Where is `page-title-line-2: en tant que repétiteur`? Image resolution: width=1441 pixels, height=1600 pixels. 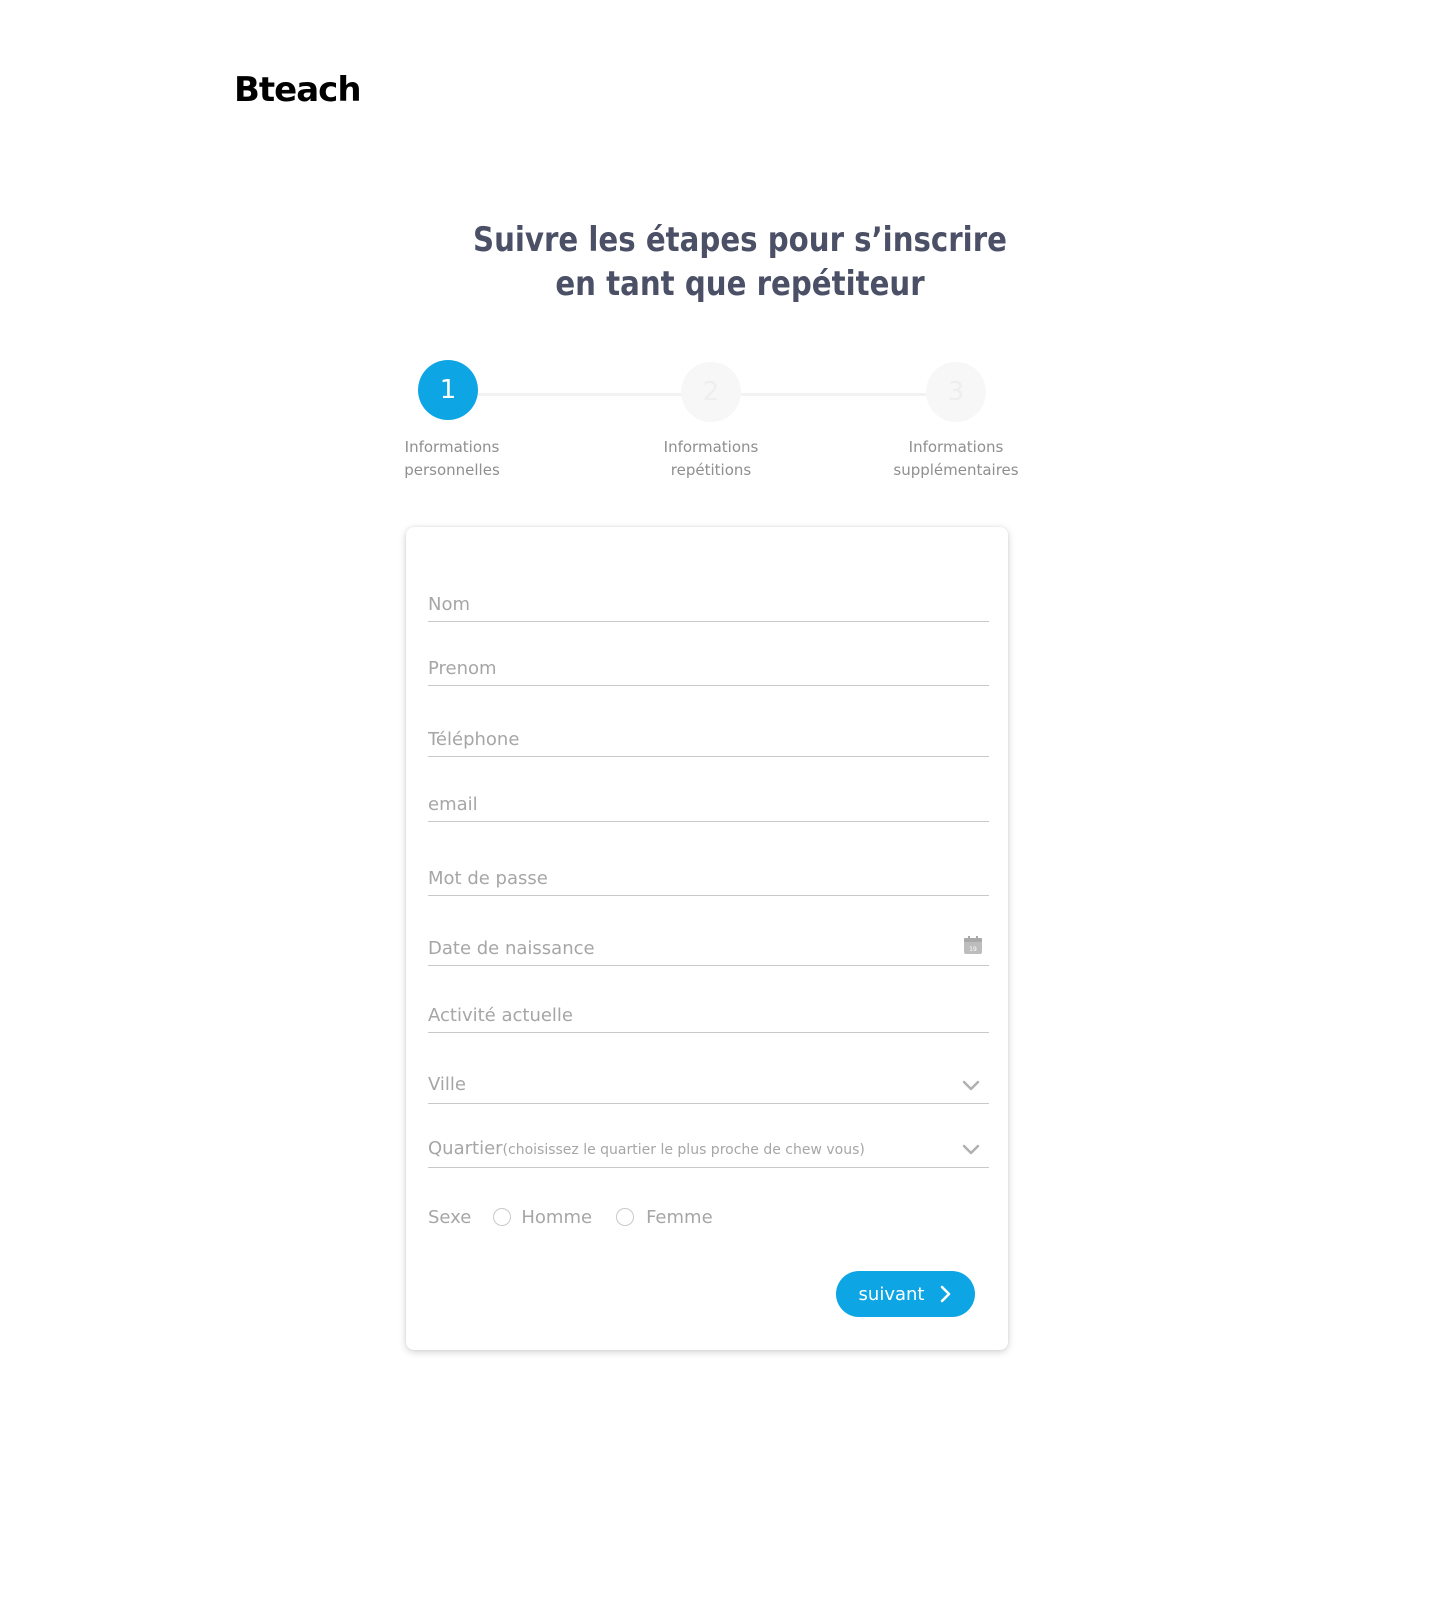 page-title-line-2: en tant que repétiteur is located at coordinates (740, 284).